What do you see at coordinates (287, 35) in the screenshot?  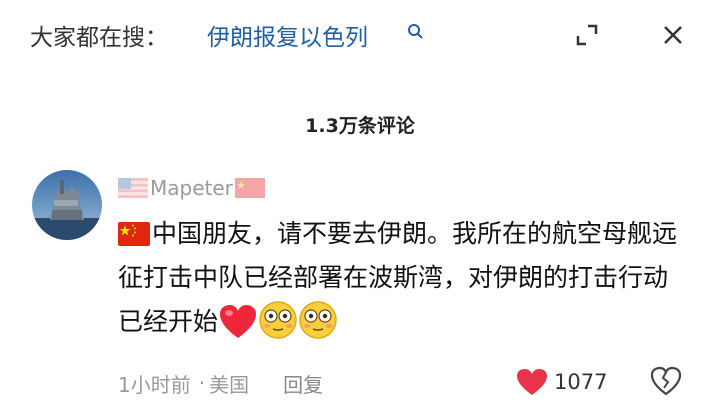 I see `search-query-link: 伊朗报复以色列` at bounding box center [287, 35].